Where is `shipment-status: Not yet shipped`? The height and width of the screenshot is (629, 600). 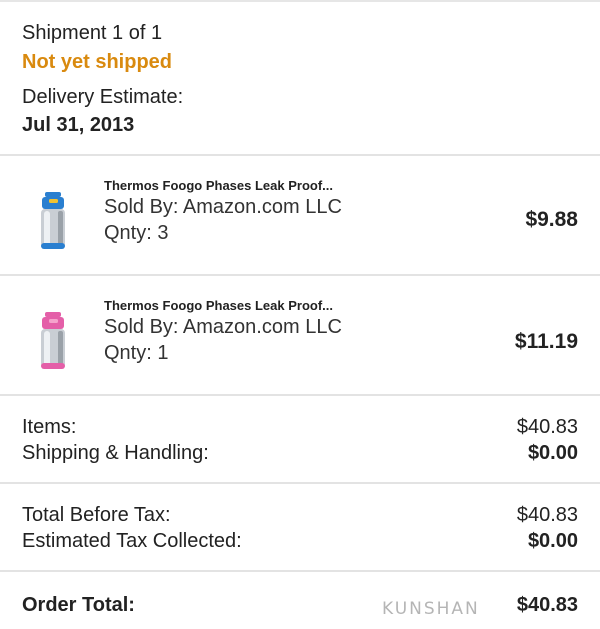
shipment-status: Not yet shipped is located at coordinates (97, 62).